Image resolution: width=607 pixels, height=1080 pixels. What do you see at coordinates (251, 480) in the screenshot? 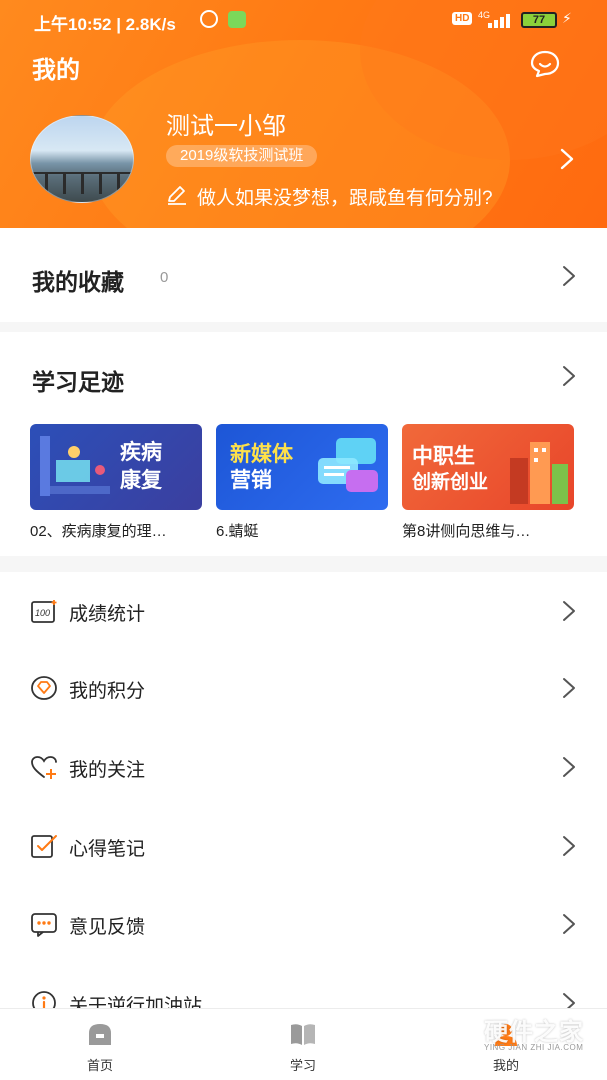
I see `course-thumb-line2: 营销` at bounding box center [251, 480].